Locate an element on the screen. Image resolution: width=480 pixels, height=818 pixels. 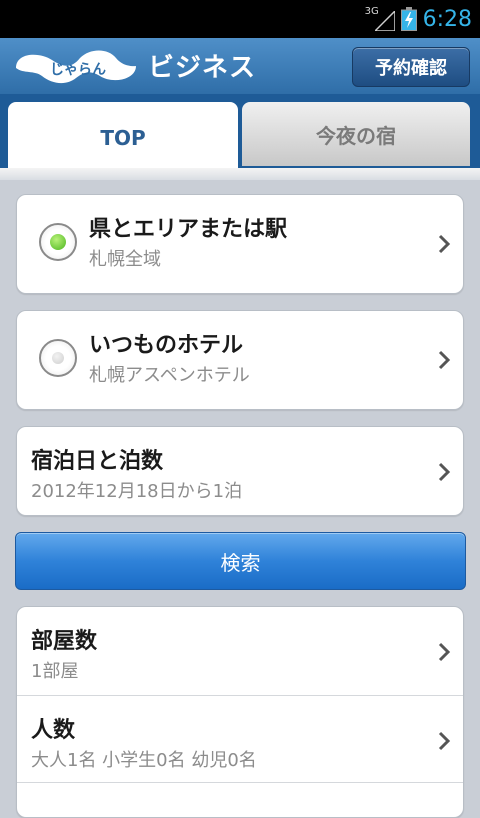
hotel-title: いつものホテル is located at coordinates (166, 345).